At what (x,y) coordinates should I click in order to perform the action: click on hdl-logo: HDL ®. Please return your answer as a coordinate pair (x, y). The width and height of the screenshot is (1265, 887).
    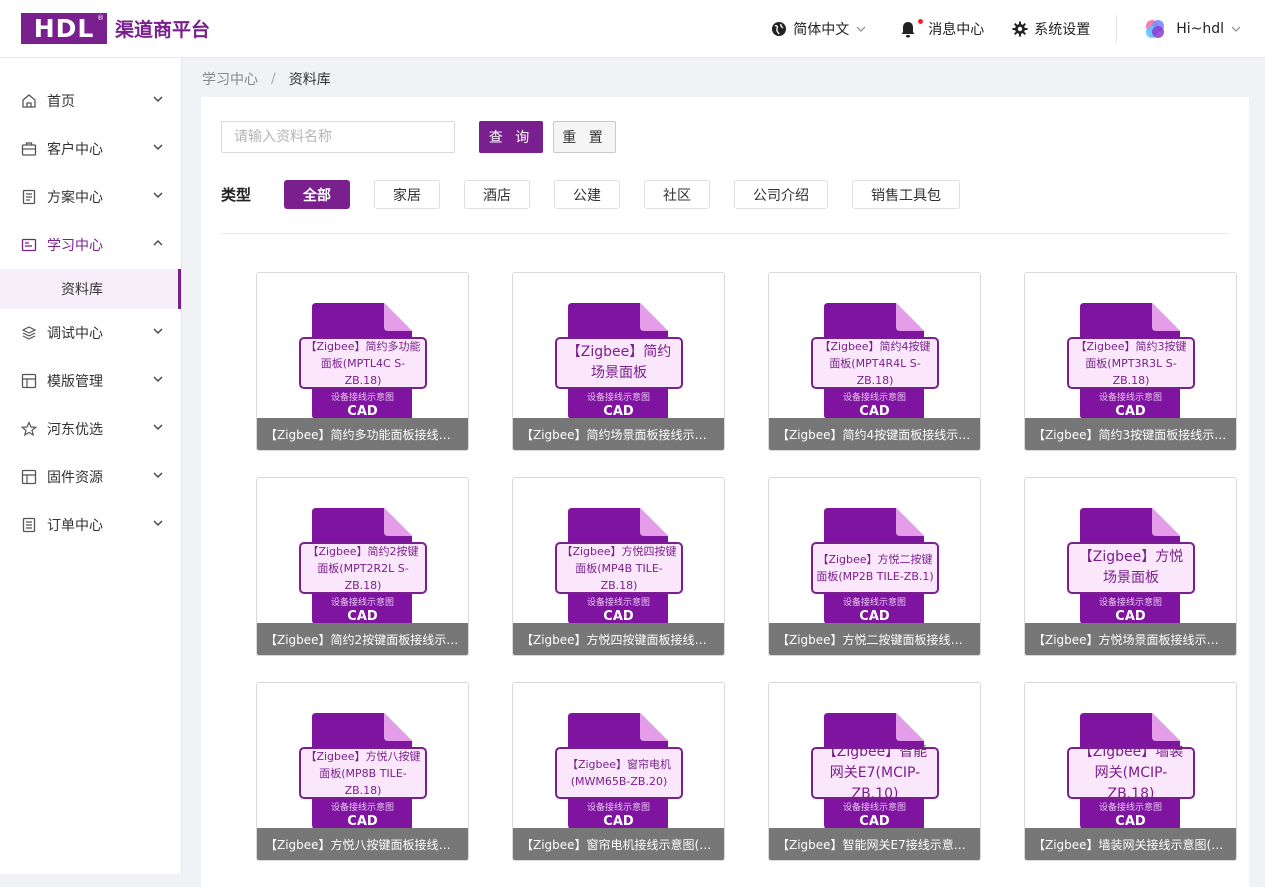
    Looking at the image, I should click on (64, 28).